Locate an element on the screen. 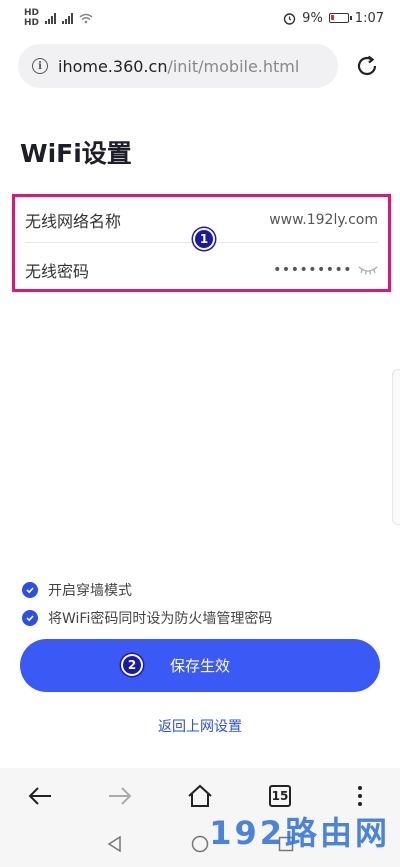 Image resolution: width=400 pixels, height=867 pixels. password-field: ••••••••• is located at coordinates (325, 270).